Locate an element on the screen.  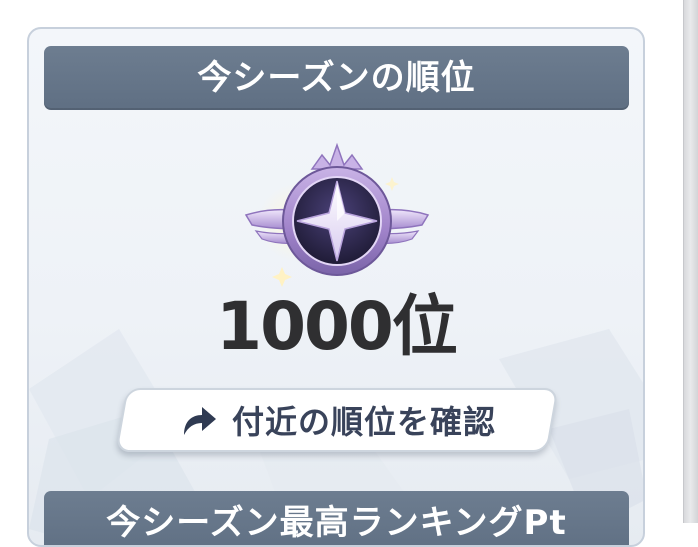
view-nearby-ranks-label: 付近の順位を確認 is located at coordinates (363, 422).